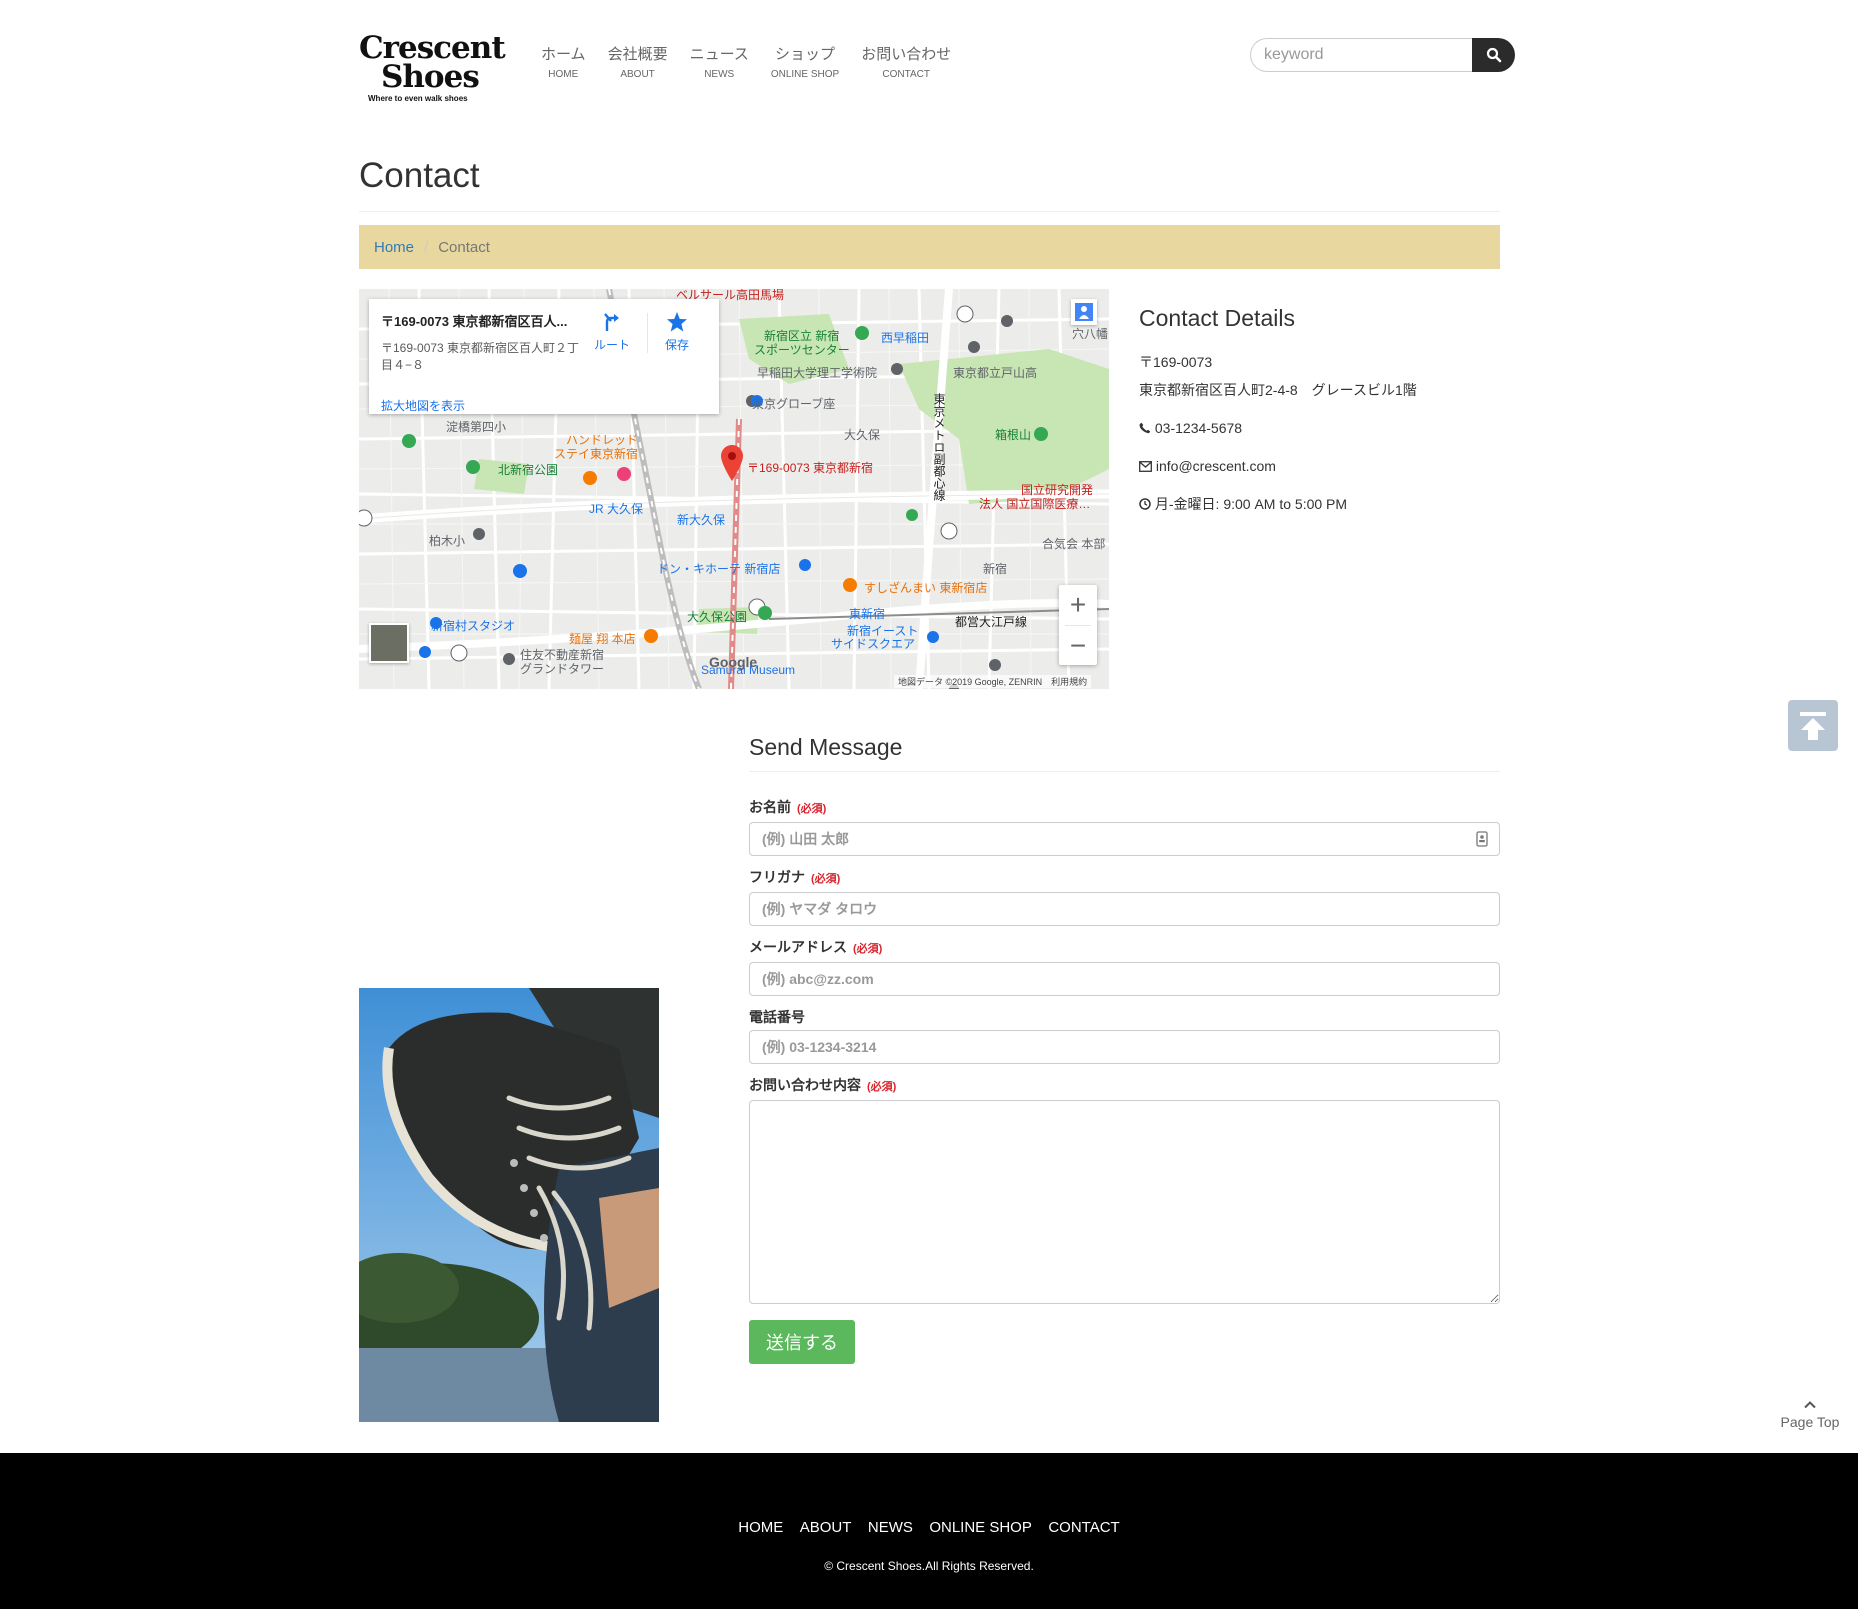 The width and height of the screenshot is (1858, 1609). I want to click on footer-nav: HOME ABOUT NEWS ONLINE SHOP CONTACT, so click(929, 1528).